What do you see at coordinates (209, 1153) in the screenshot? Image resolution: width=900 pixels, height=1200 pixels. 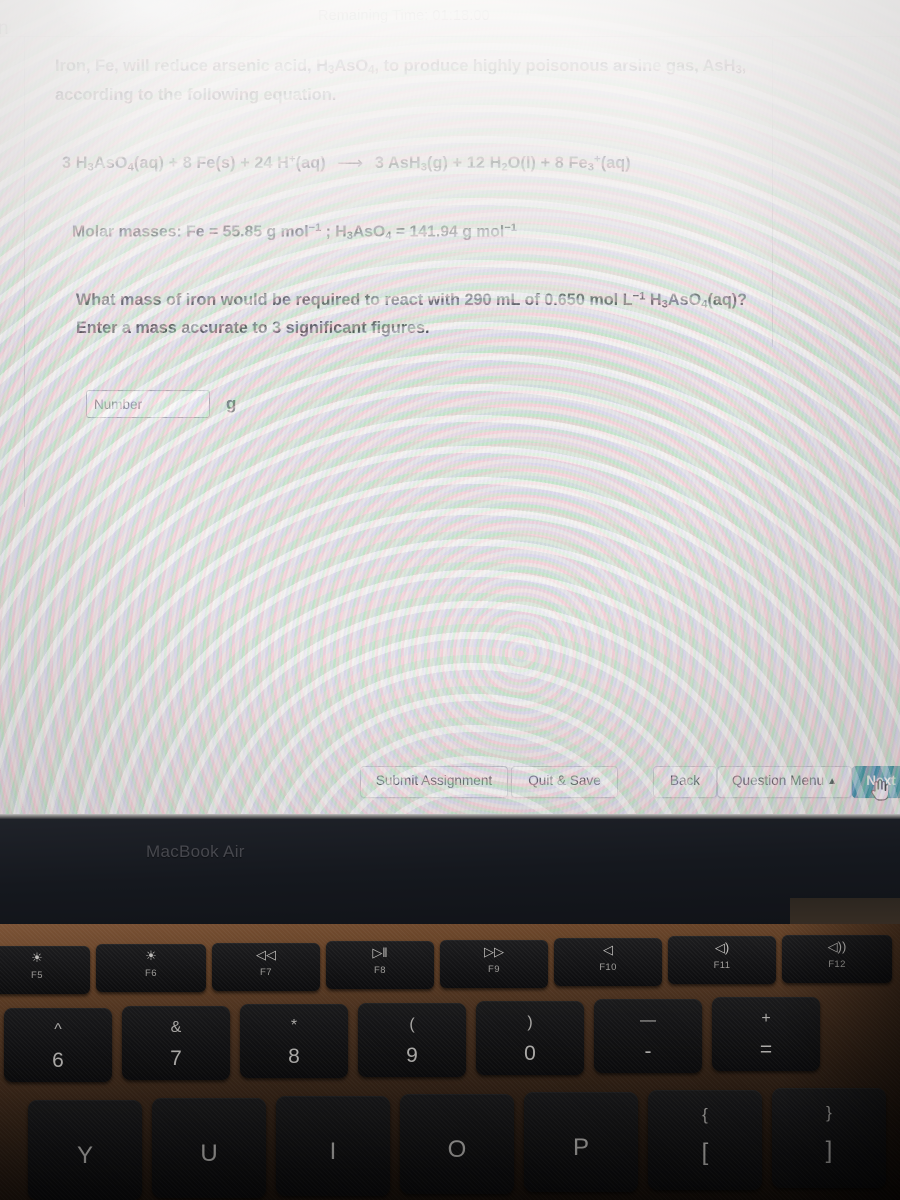 I see `key-lower-symbol: U` at bounding box center [209, 1153].